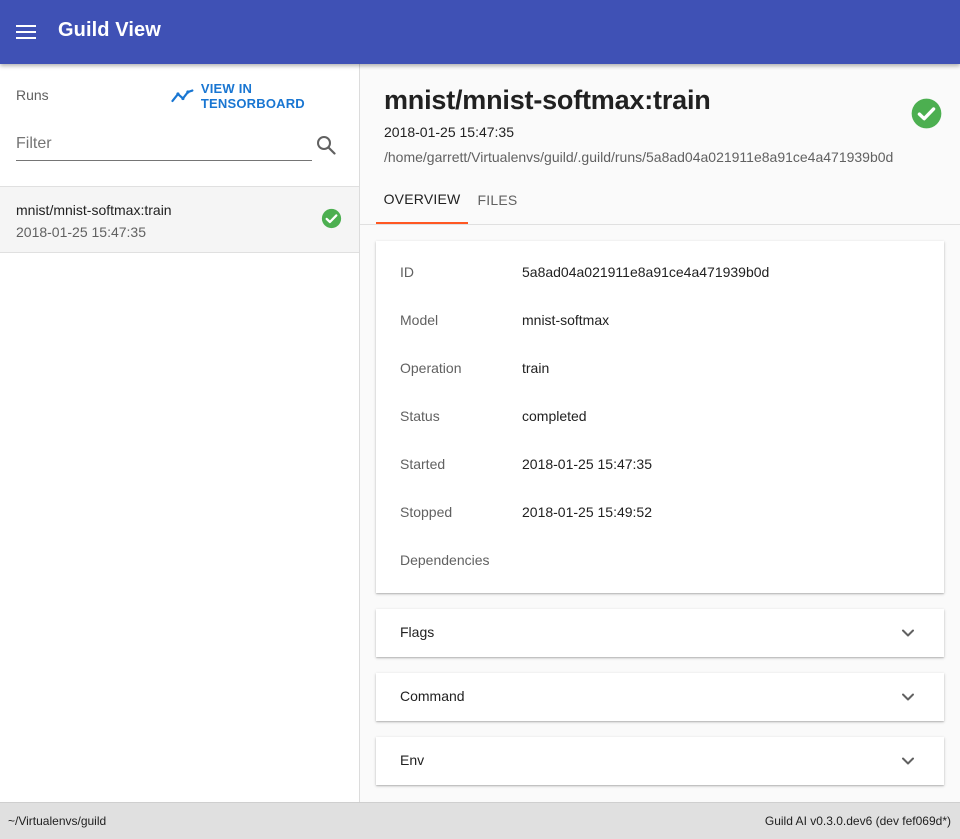  What do you see at coordinates (665, 466) in the screenshot?
I see `overview-row-started: Started 2018-01-25 15:47:35` at bounding box center [665, 466].